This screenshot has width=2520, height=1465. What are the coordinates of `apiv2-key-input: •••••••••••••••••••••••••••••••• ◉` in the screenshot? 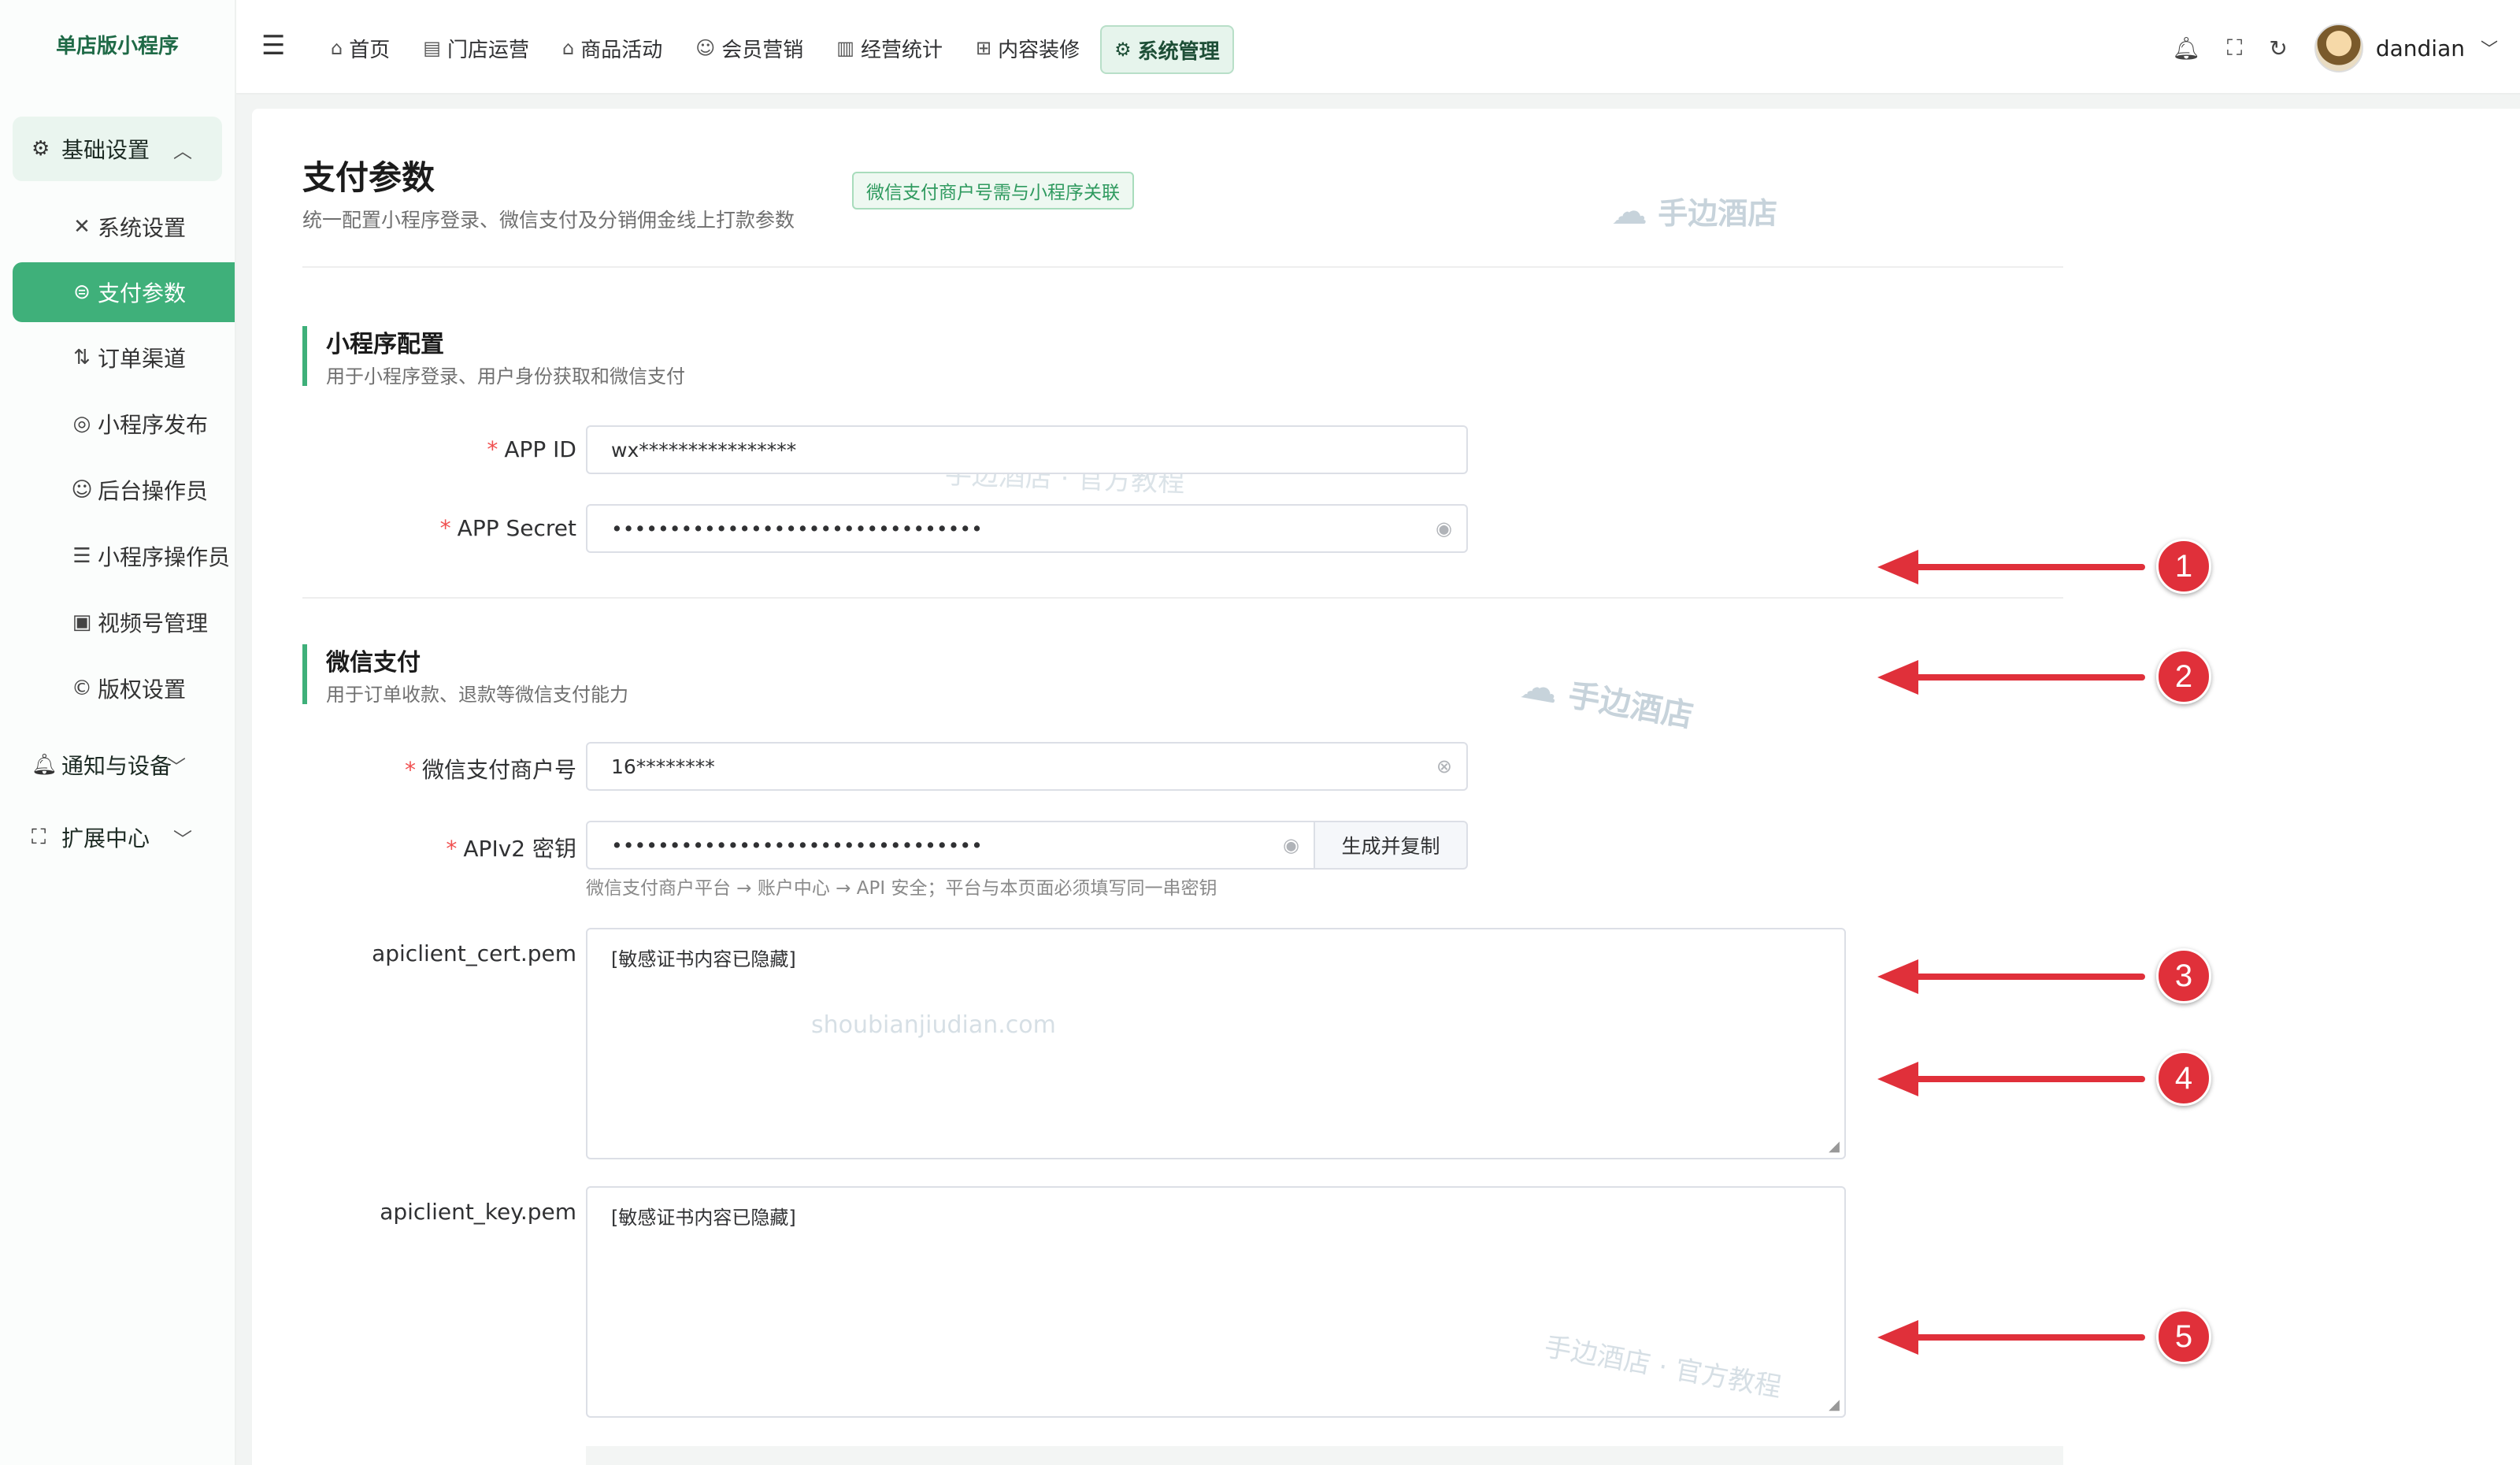 It's located at (950, 845).